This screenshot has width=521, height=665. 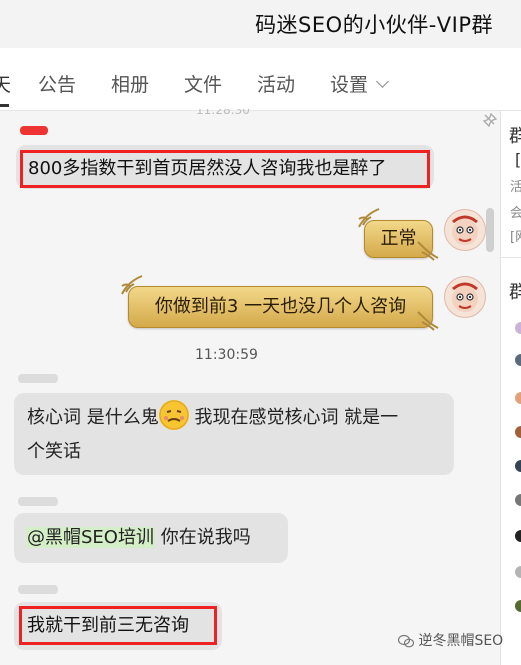 I want to click on watermark: 逆冬黑帽SEO, so click(x=450, y=640).